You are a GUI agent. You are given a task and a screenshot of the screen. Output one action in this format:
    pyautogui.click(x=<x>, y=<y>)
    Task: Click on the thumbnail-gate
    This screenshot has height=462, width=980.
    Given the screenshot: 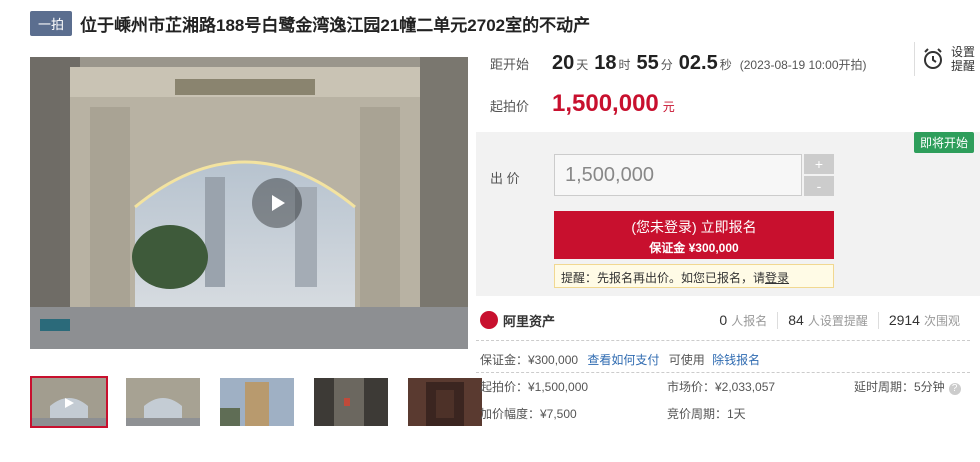 What is the action you would take?
    pyautogui.click(x=163, y=402)
    